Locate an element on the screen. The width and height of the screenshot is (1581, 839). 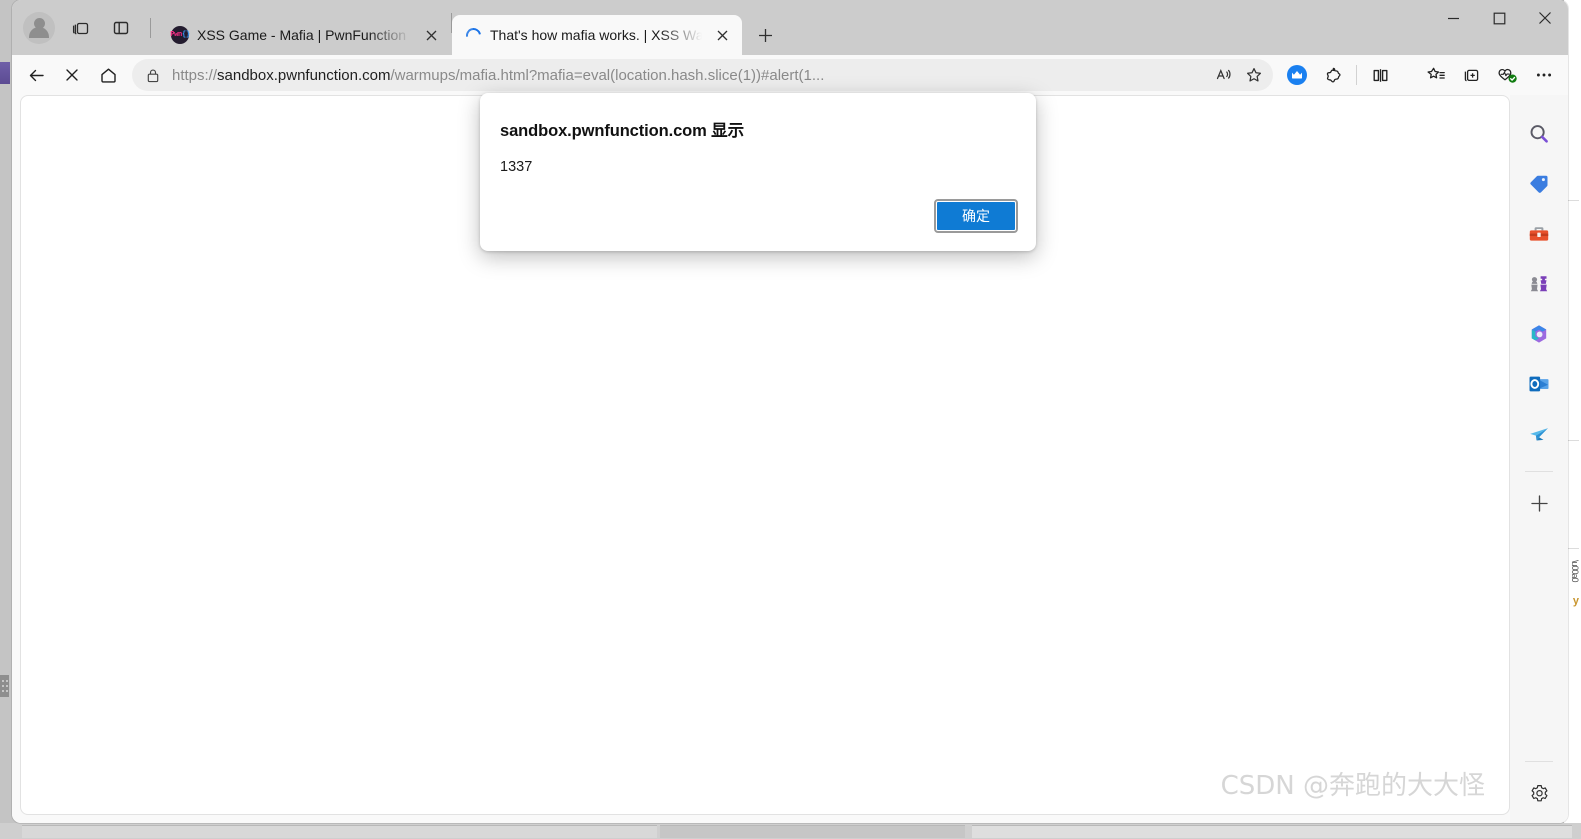
tab-xss-game-mafia: Pwn{} XSS Game - Mafia | PwnFunction is located at coordinates (305, 35).